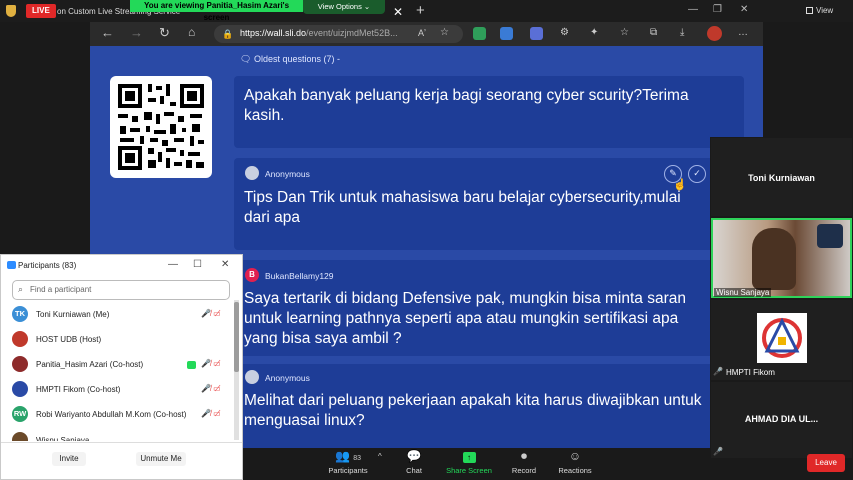 This screenshot has height=480, width=853. What do you see at coordinates (20, 414) in the screenshot?
I see `participant-avatar: RW` at bounding box center [20, 414].